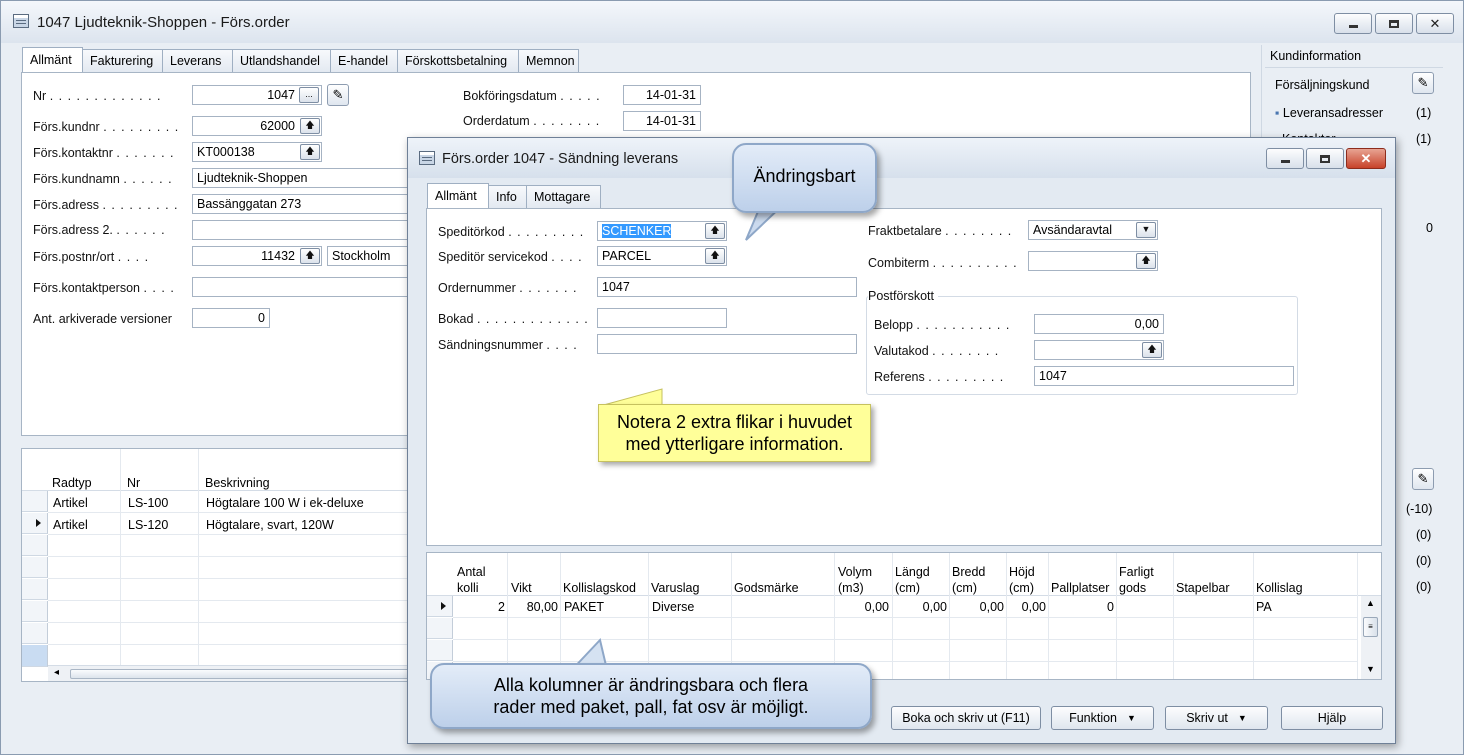  Describe the element at coordinates (563, 196) in the screenshot. I see `tab-mottagare: Mottagare` at that location.